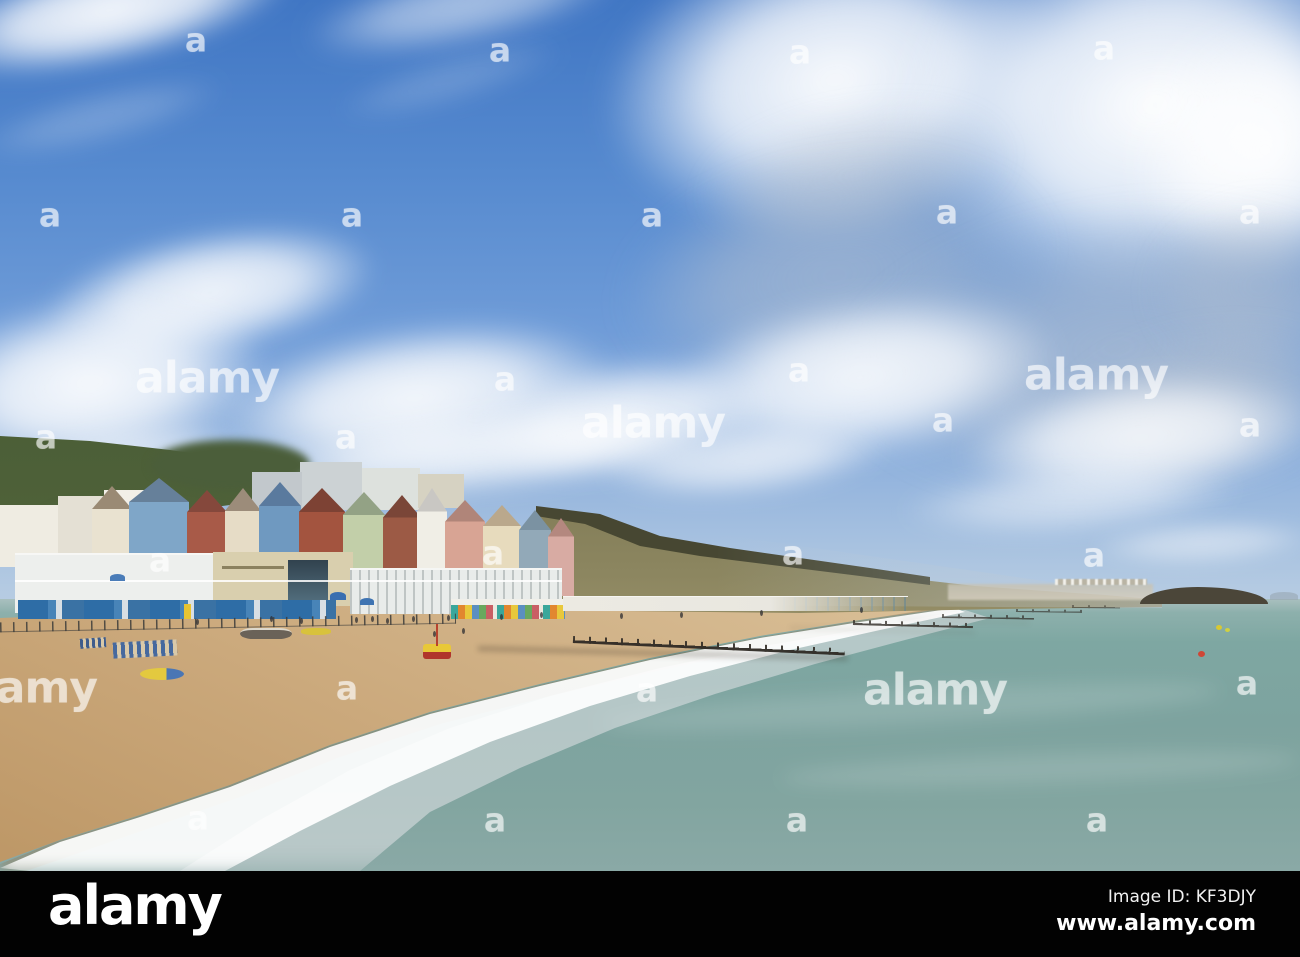  I want to click on image-id: Image ID: KF3DJY, so click(1181, 897).